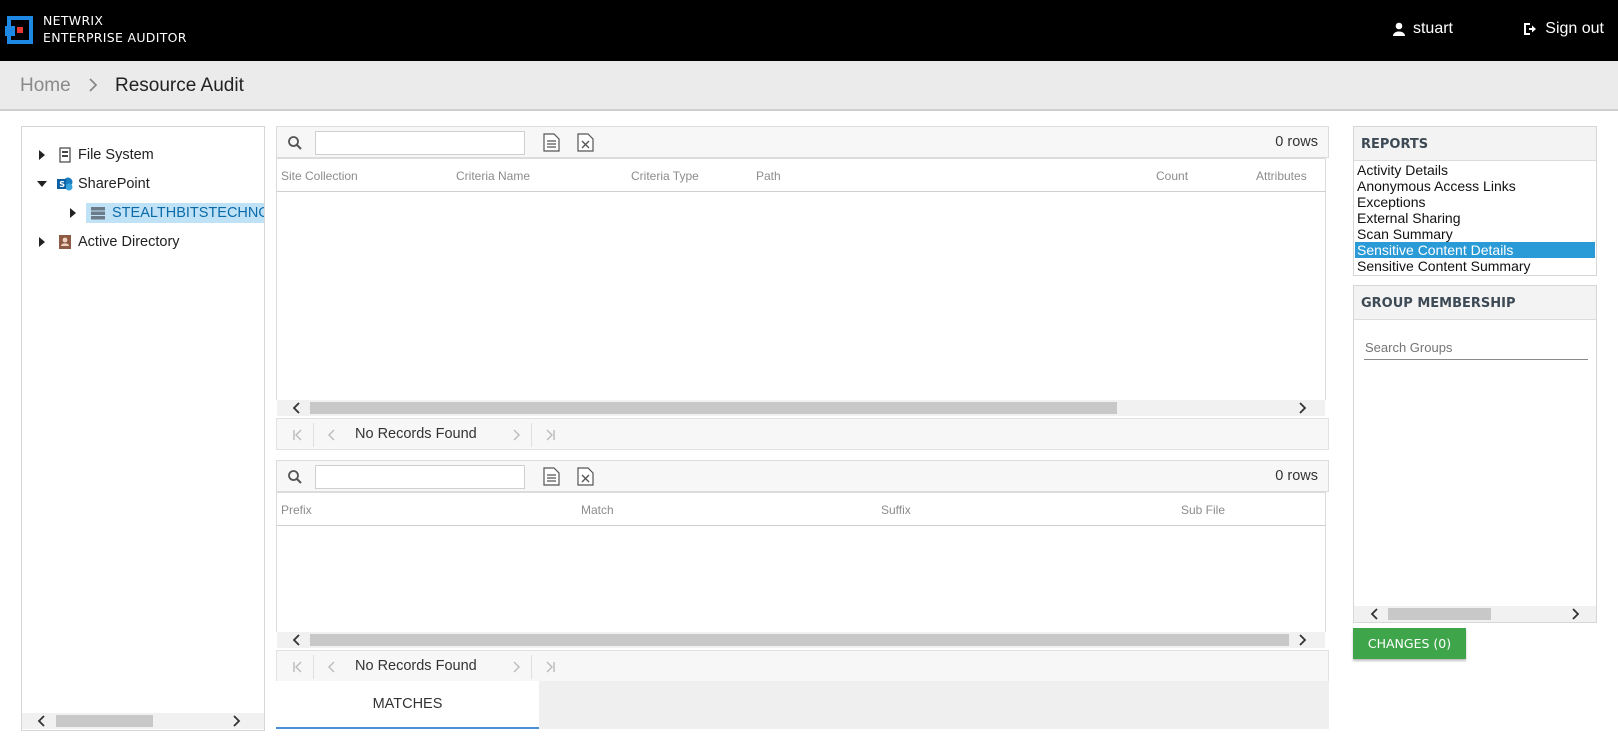  What do you see at coordinates (768, 176) in the screenshot?
I see `column-header-path: Path` at bounding box center [768, 176].